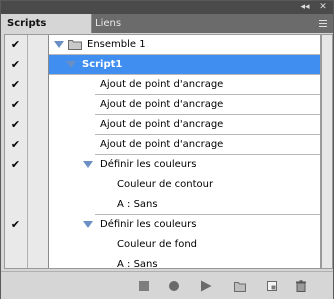 This screenshot has width=336, height=301. I want to click on stop-icon, so click(144, 286).